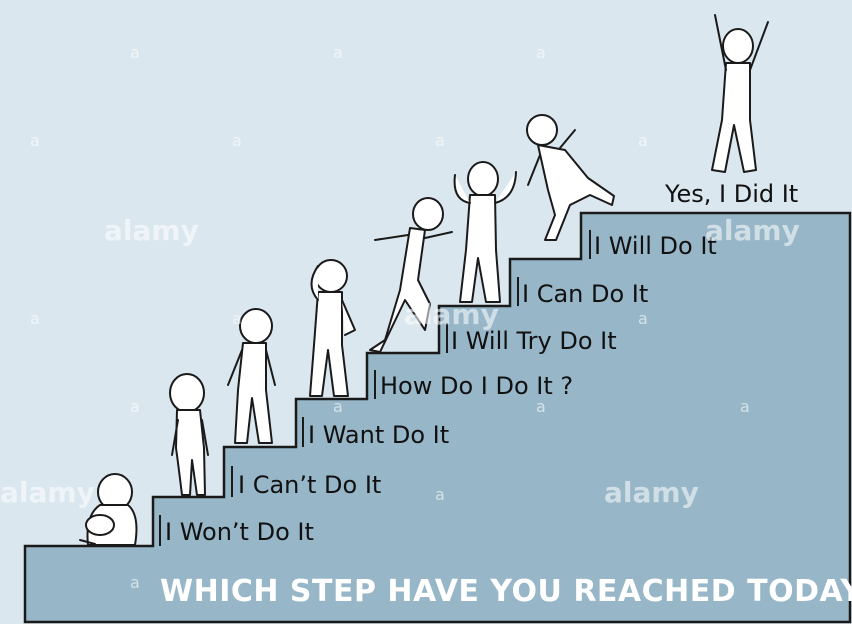  Describe the element at coordinates (135, 582) in the screenshot. I see `watermark-mark-16: a` at that location.